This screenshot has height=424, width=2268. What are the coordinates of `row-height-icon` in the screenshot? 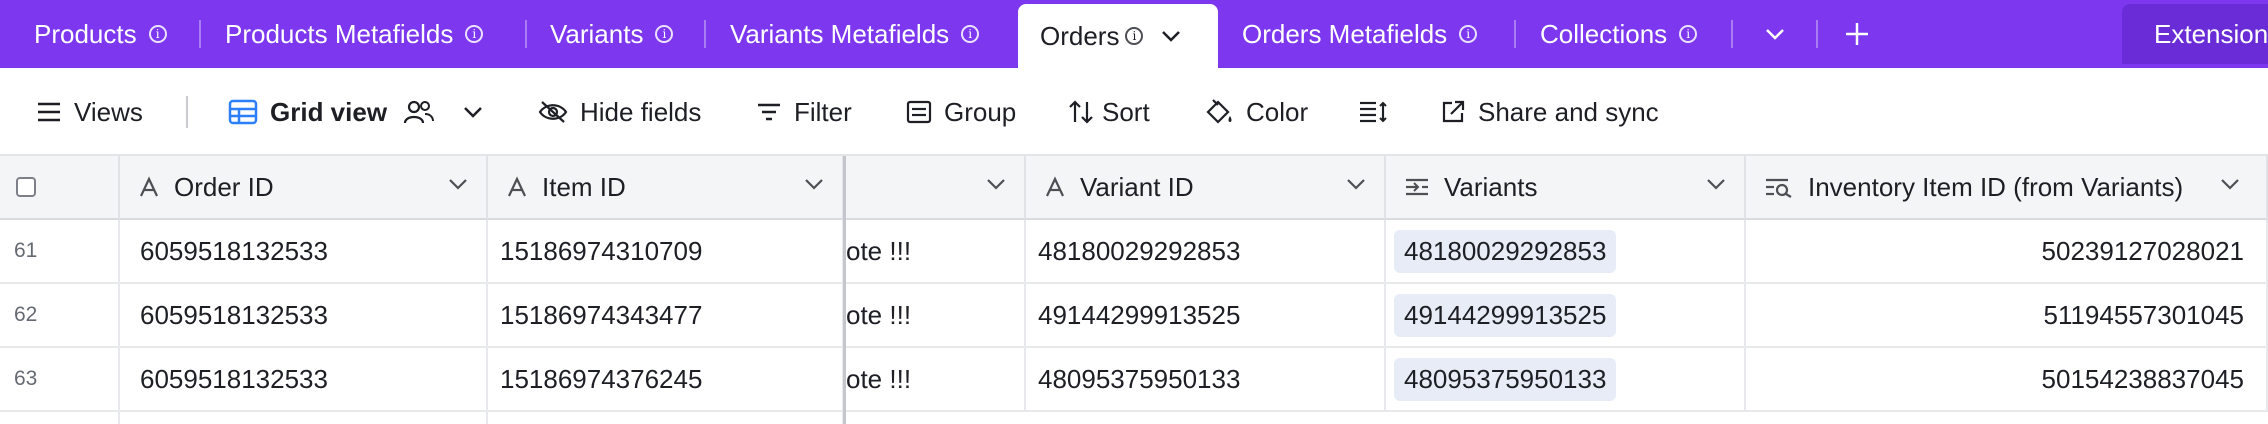 It's located at (1373, 112).